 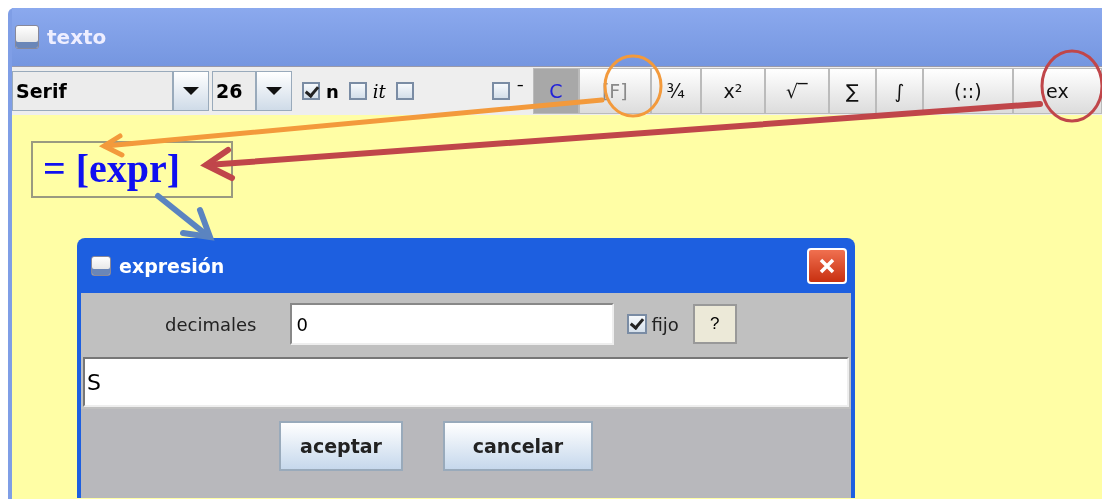 I want to click on formula-box: = [expr], so click(x=132, y=169).